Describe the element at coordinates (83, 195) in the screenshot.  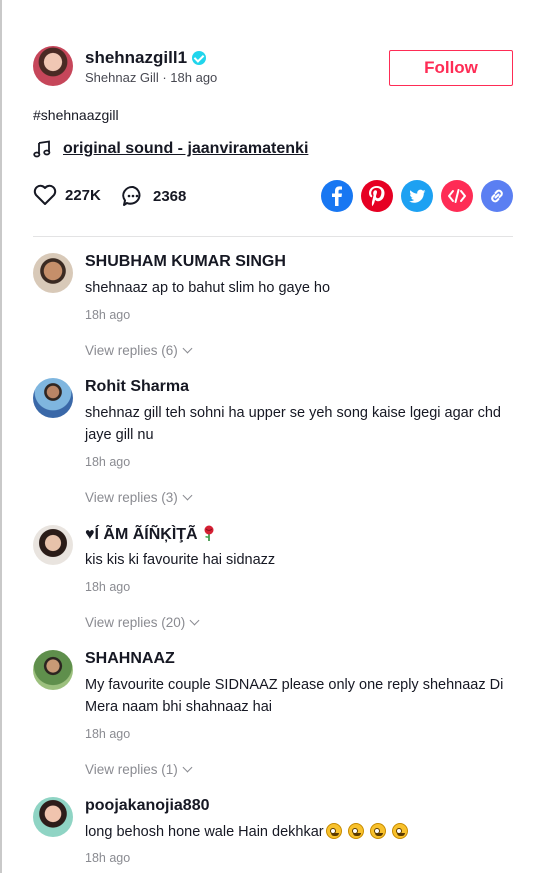
I see `like-count: 227K` at that location.